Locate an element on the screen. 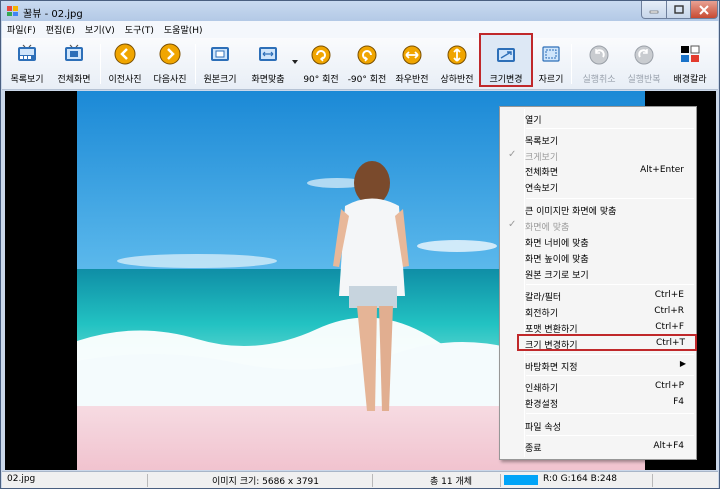 This screenshot has width=720, height=489. rotate-cw-icon is located at coordinates (321, 55).